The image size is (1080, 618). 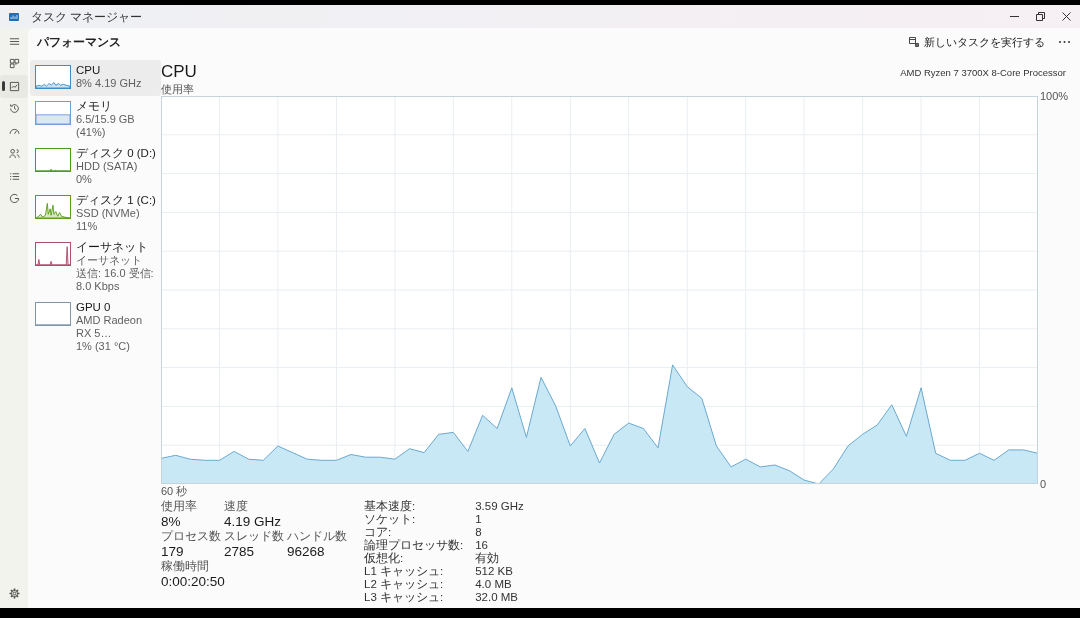 I want to click on device-stat: 1% (31 °C), so click(x=103, y=346).